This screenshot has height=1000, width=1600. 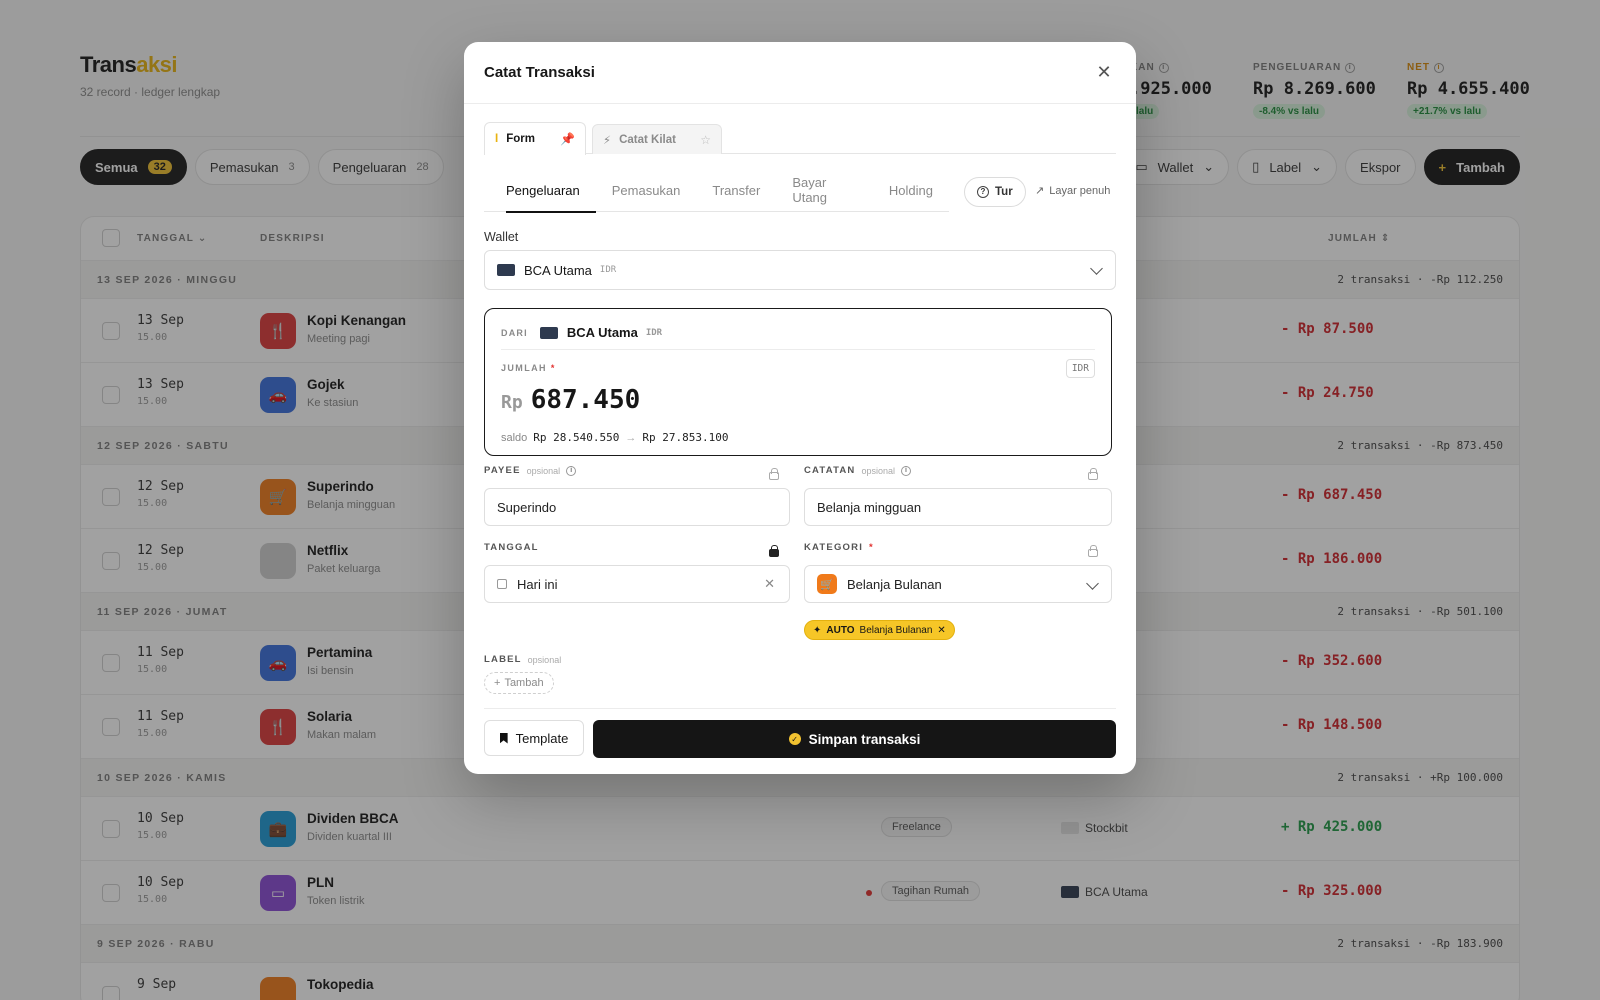 I want to click on amount-label: JUMLAH *, so click(x=528, y=368).